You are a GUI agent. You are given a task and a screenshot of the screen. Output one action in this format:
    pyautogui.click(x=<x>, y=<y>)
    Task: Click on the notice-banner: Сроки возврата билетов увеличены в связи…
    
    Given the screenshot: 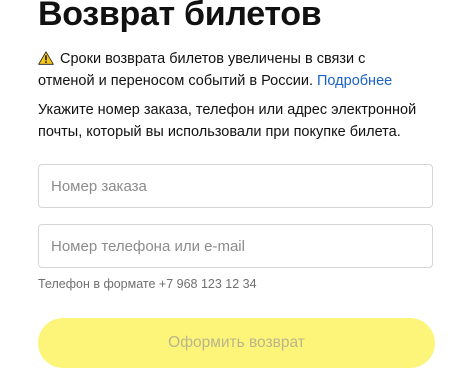 What is the action you would take?
    pyautogui.click(x=243, y=70)
    